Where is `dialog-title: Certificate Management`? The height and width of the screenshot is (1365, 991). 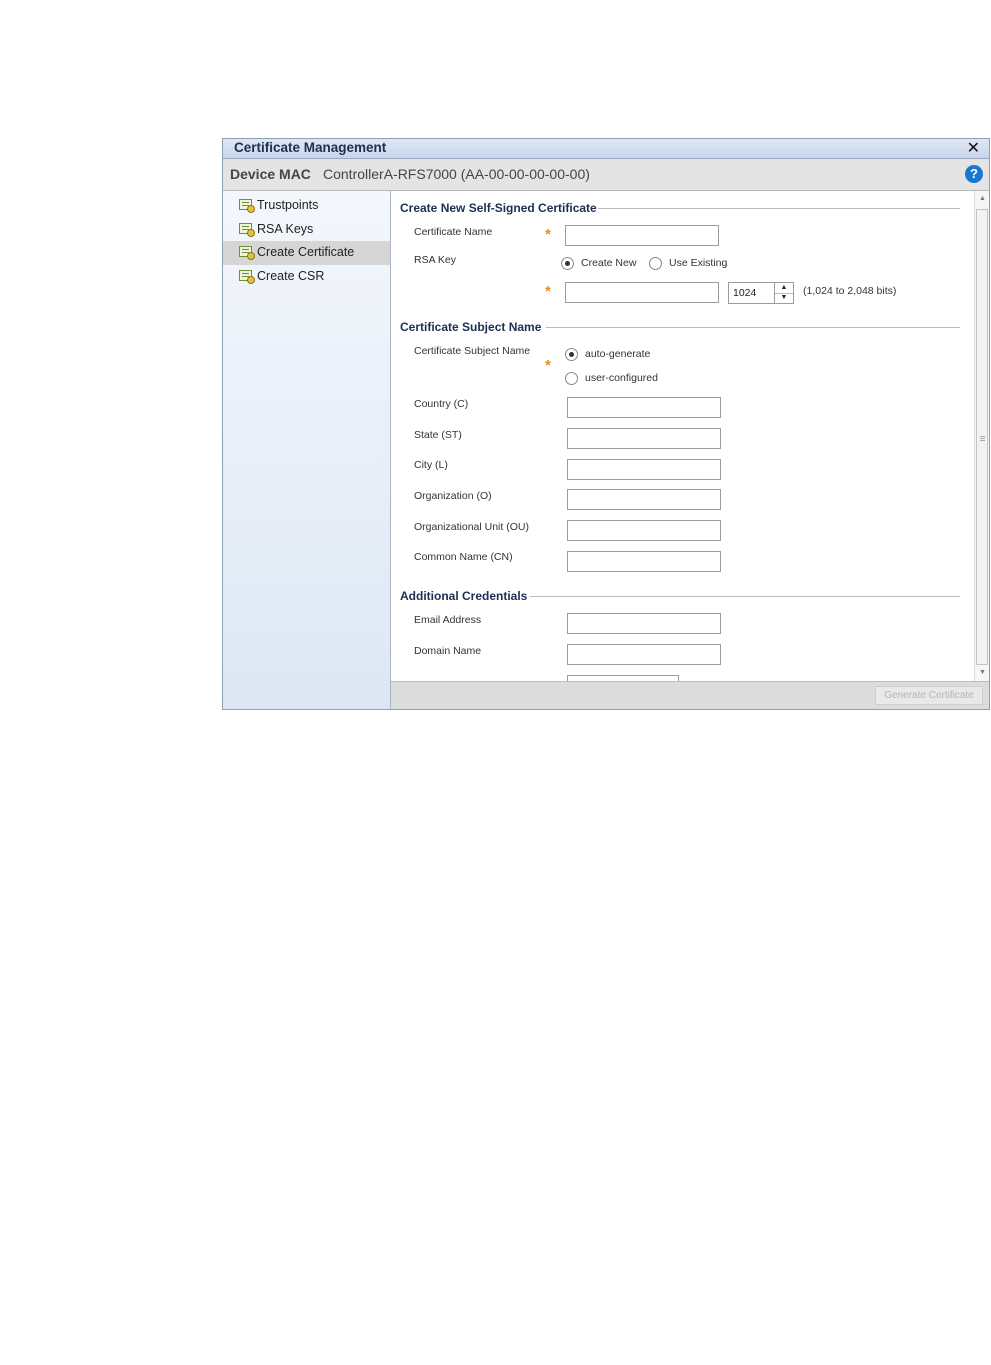
dialog-title: Certificate Management is located at coordinates (310, 147).